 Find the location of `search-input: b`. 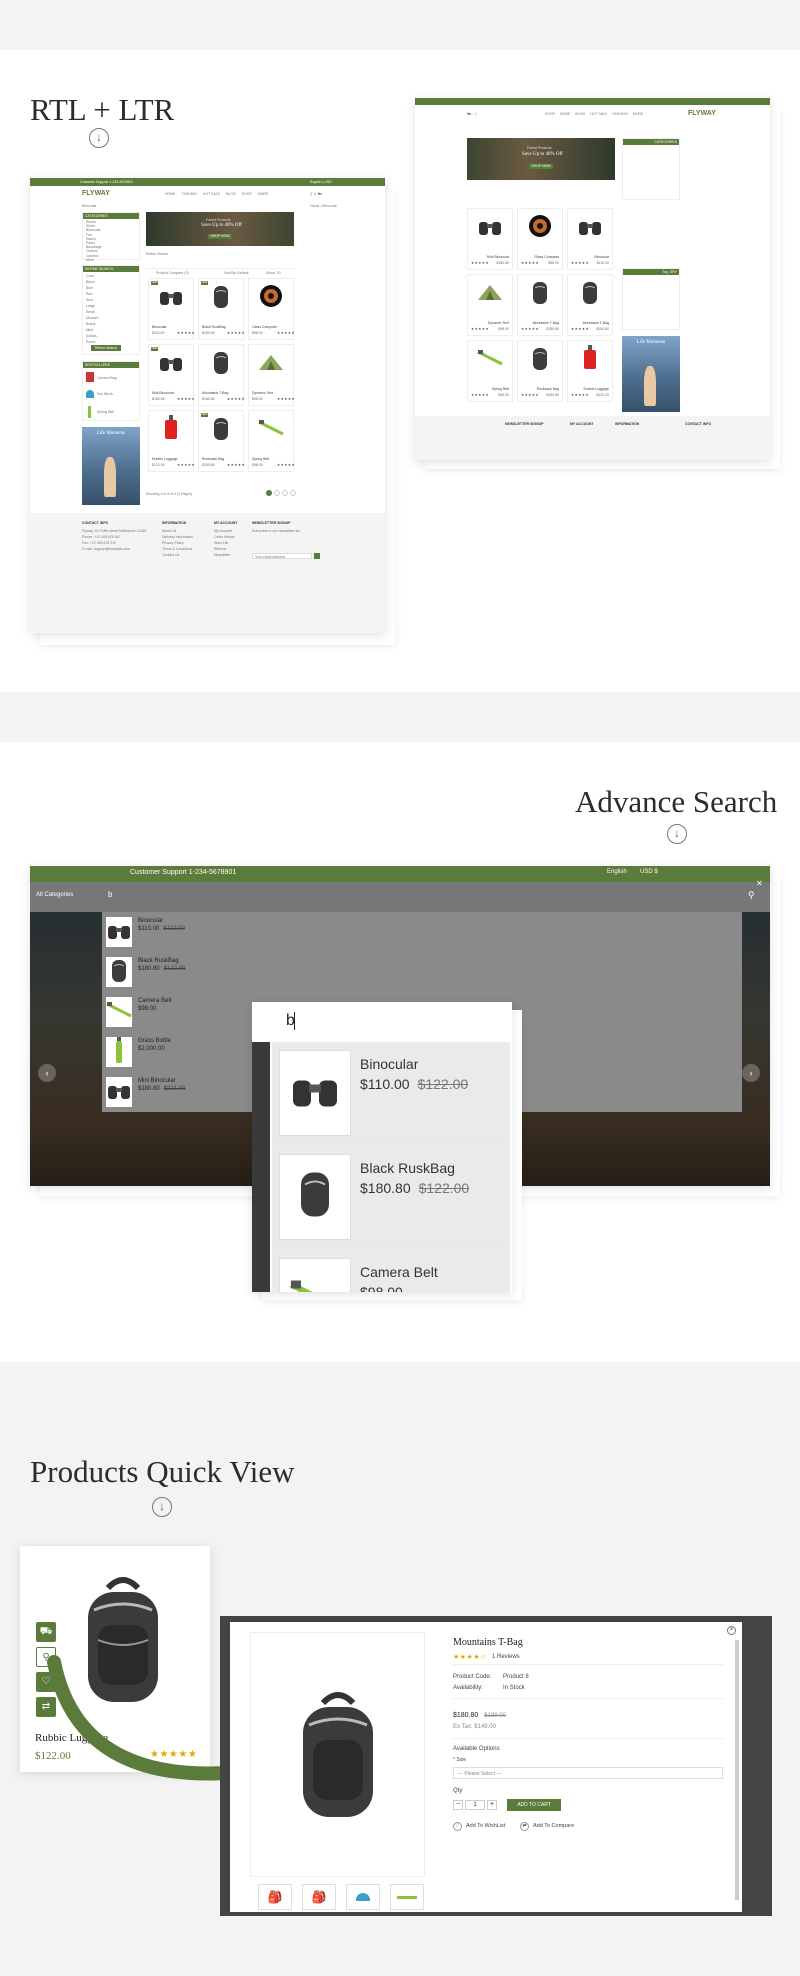

search-input: b is located at coordinates (110, 894).